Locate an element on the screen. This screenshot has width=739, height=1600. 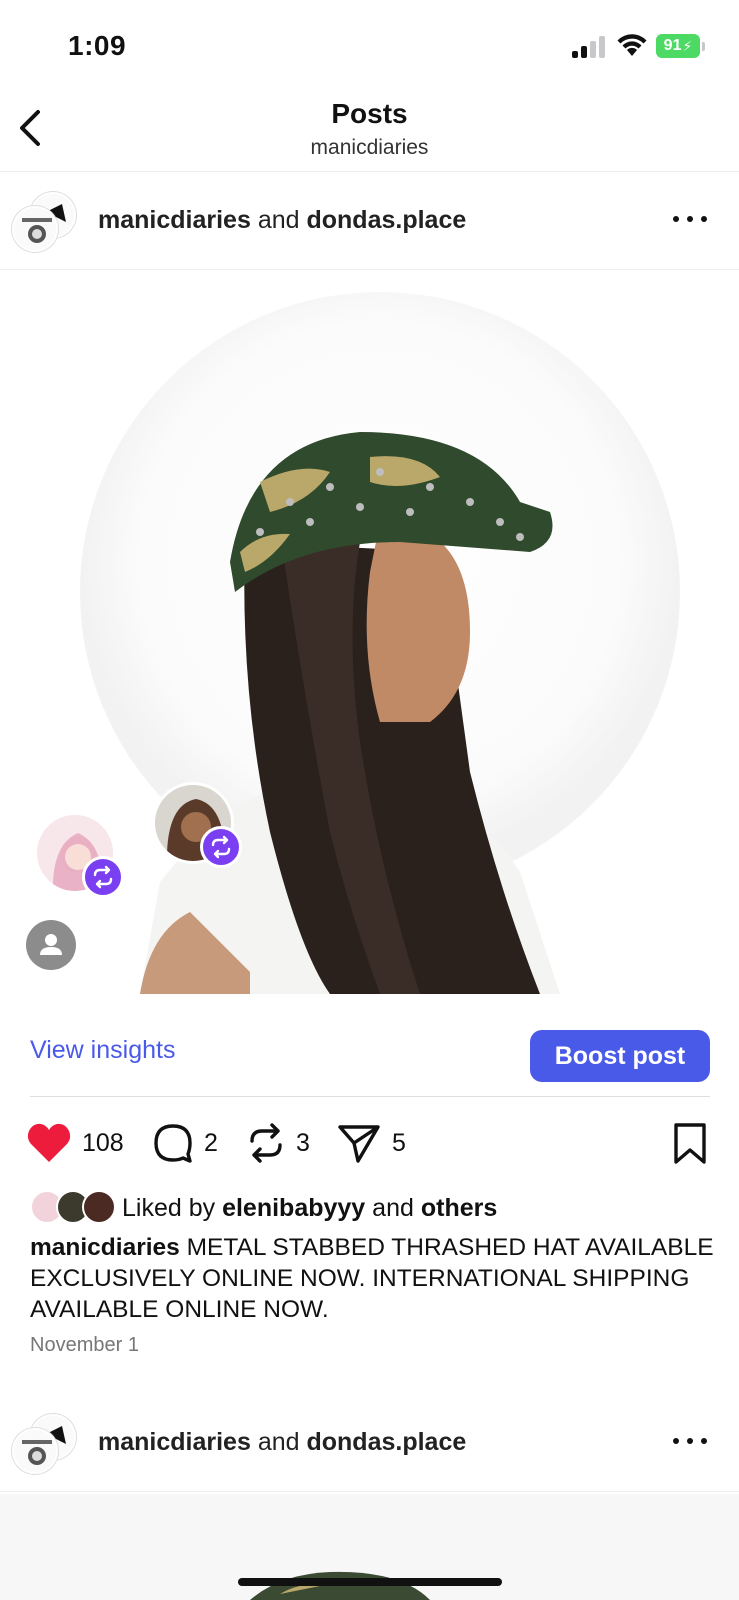
battery-level: 91 is located at coordinates (672, 45).